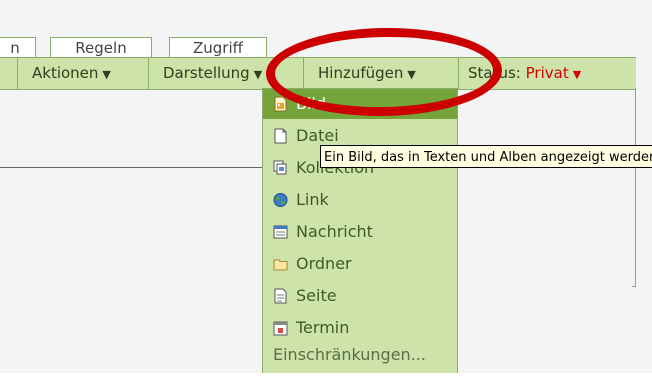  Describe the element at coordinates (360, 200) in the screenshot. I see `dropdown-item-link: Link` at that location.